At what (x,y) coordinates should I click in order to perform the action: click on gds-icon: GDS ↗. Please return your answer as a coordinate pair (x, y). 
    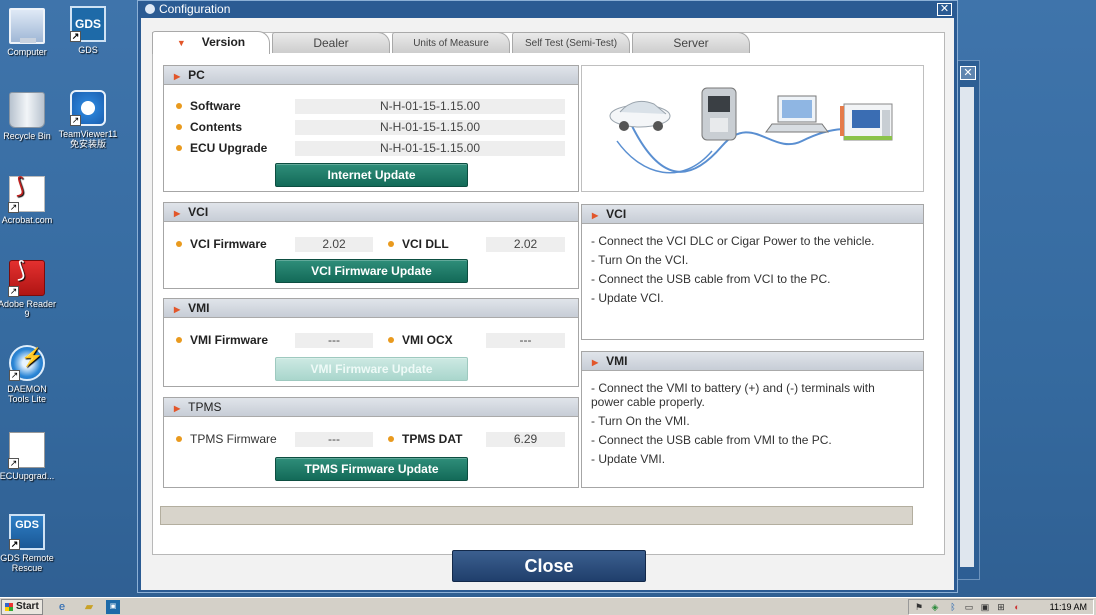
    Looking at the image, I should click on (88, 24).